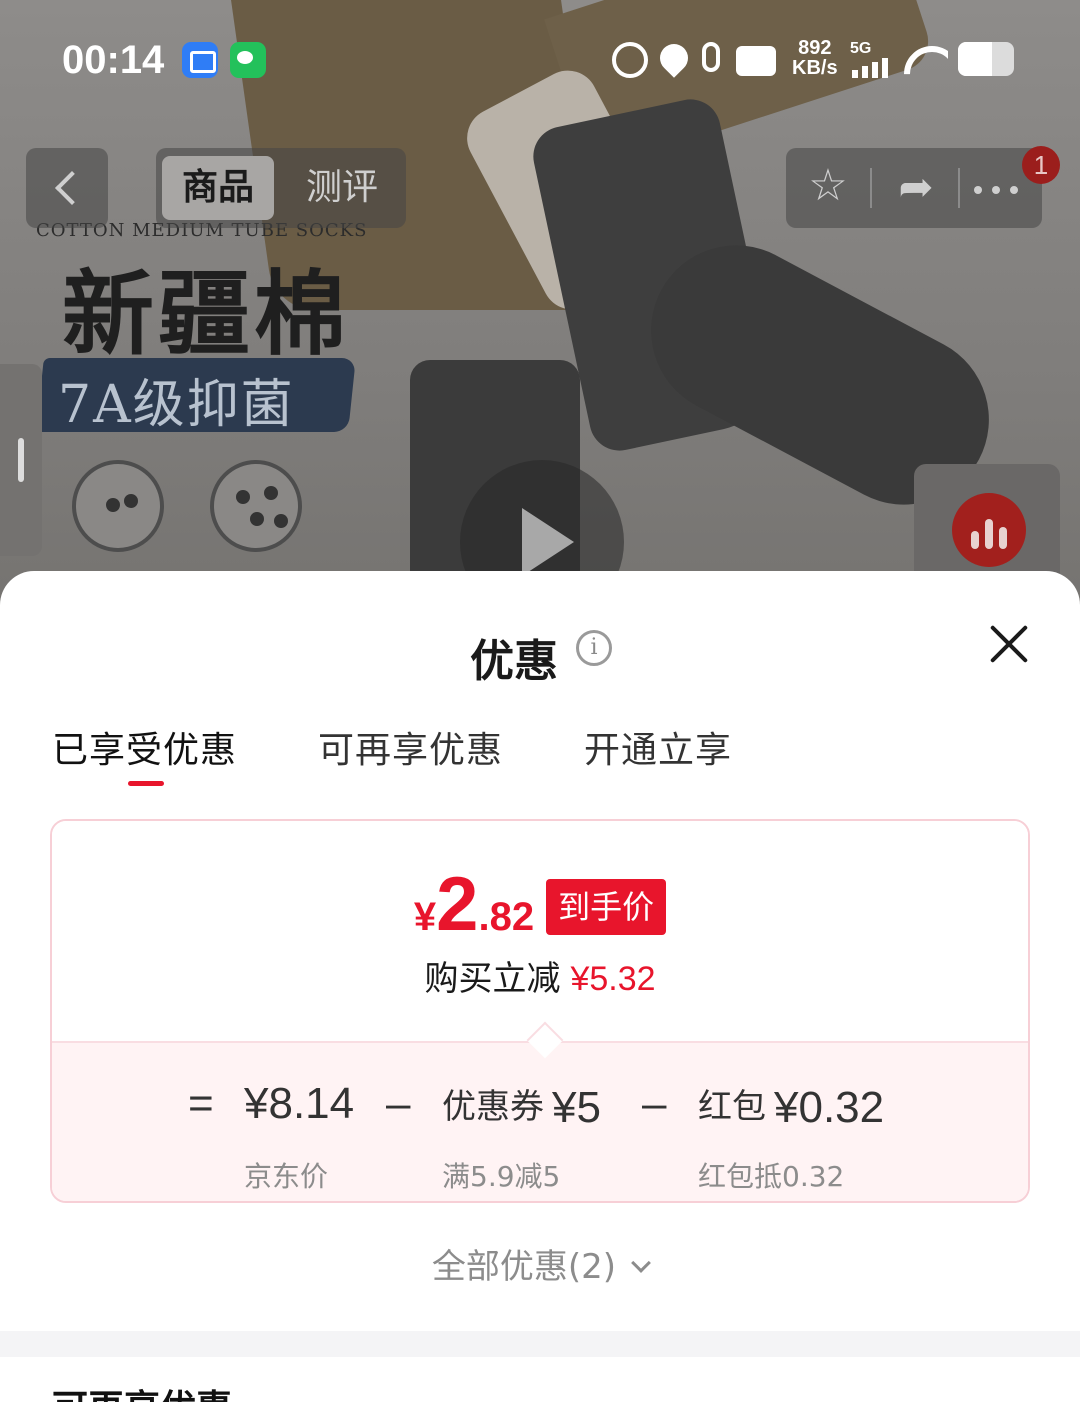 This screenshot has height=1402, width=1080. Describe the element at coordinates (425, 917) in the screenshot. I see `price-currency: ¥` at that location.